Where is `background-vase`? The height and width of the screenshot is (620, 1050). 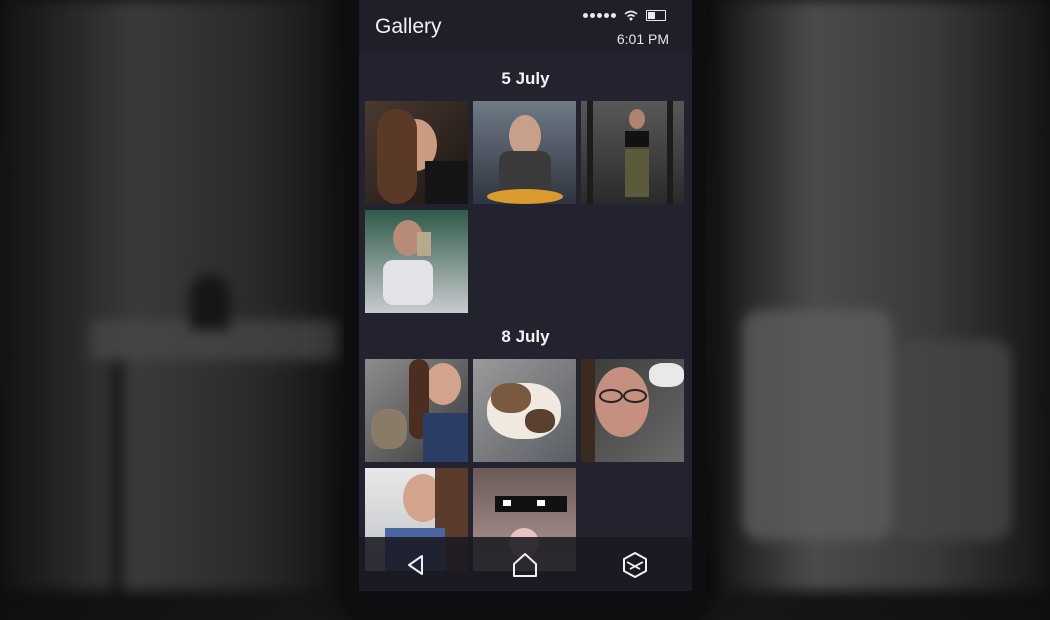 background-vase is located at coordinates (210, 302).